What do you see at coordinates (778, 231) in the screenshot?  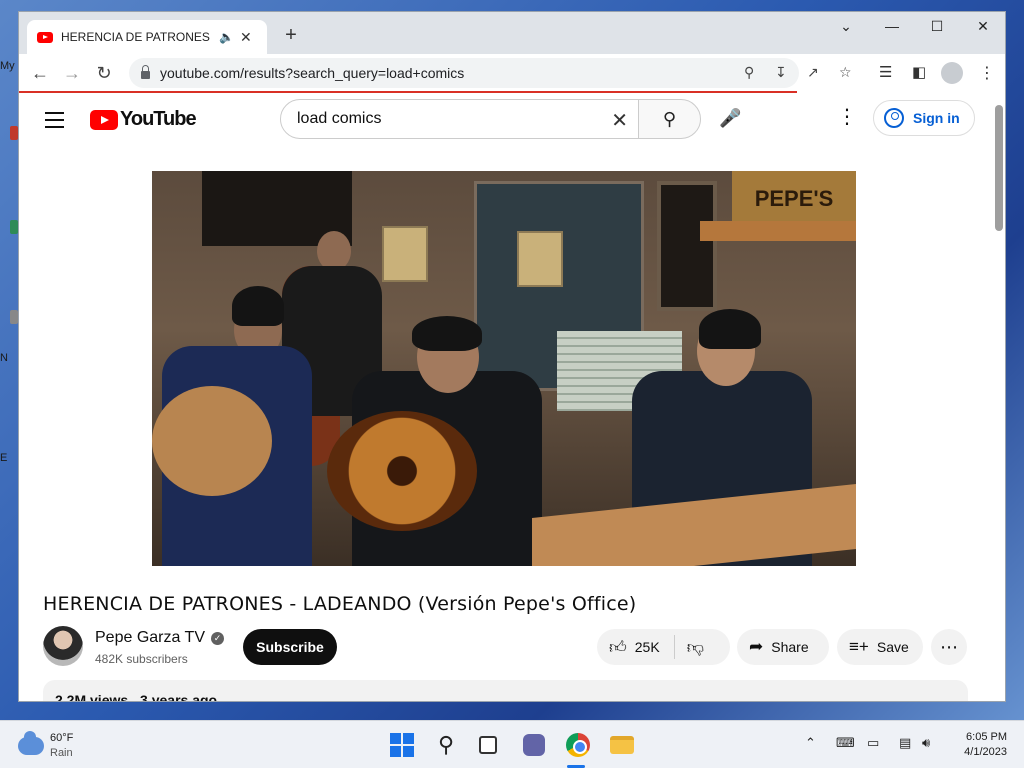 I see `video-scene-shelf` at bounding box center [778, 231].